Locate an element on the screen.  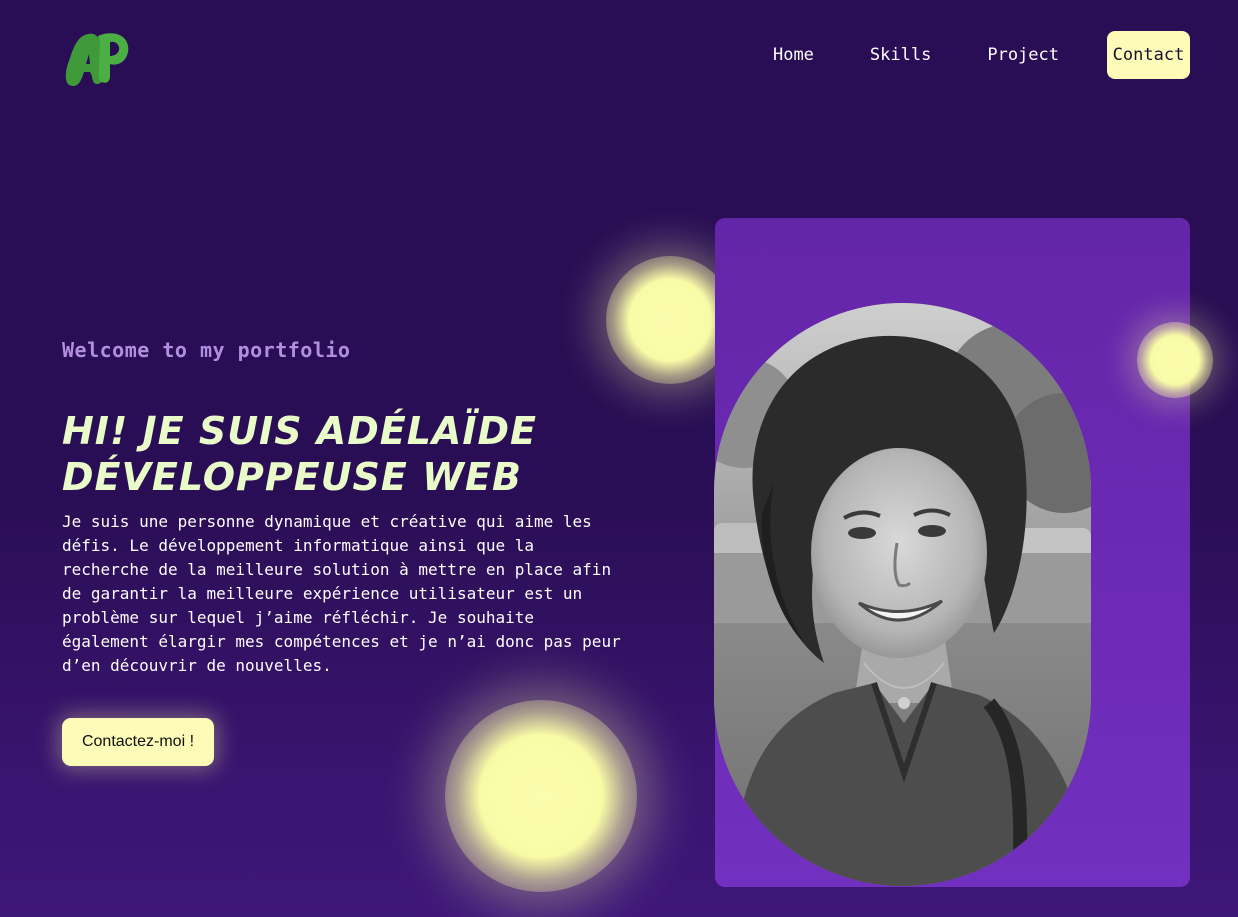
welcome-eyebrow: Welcome to my portfolio is located at coordinates (206, 350).